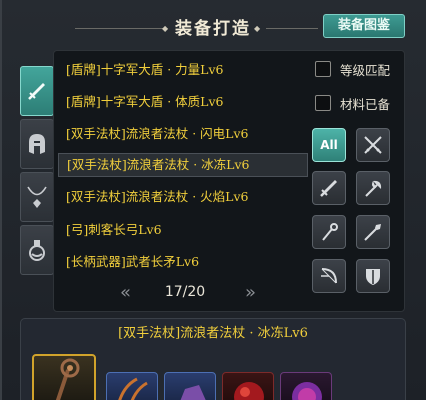 This screenshot has height=400, width=426. I want to click on shield-icon, so click(373, 277).